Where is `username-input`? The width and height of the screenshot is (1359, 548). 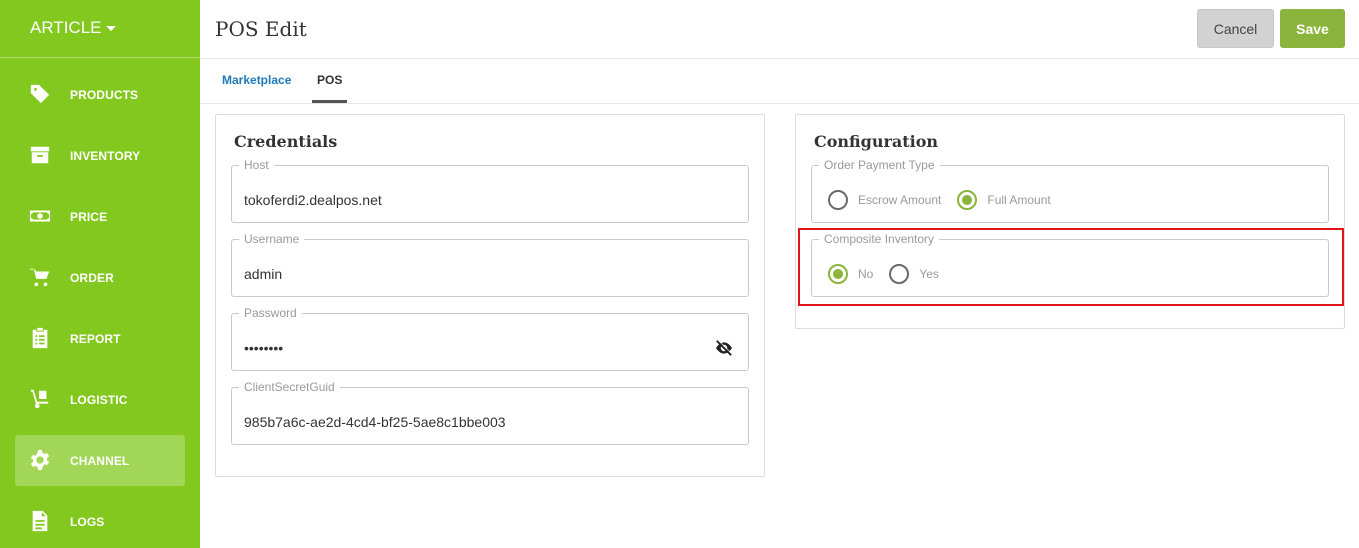 username-input is located at coordinates (464, 274).